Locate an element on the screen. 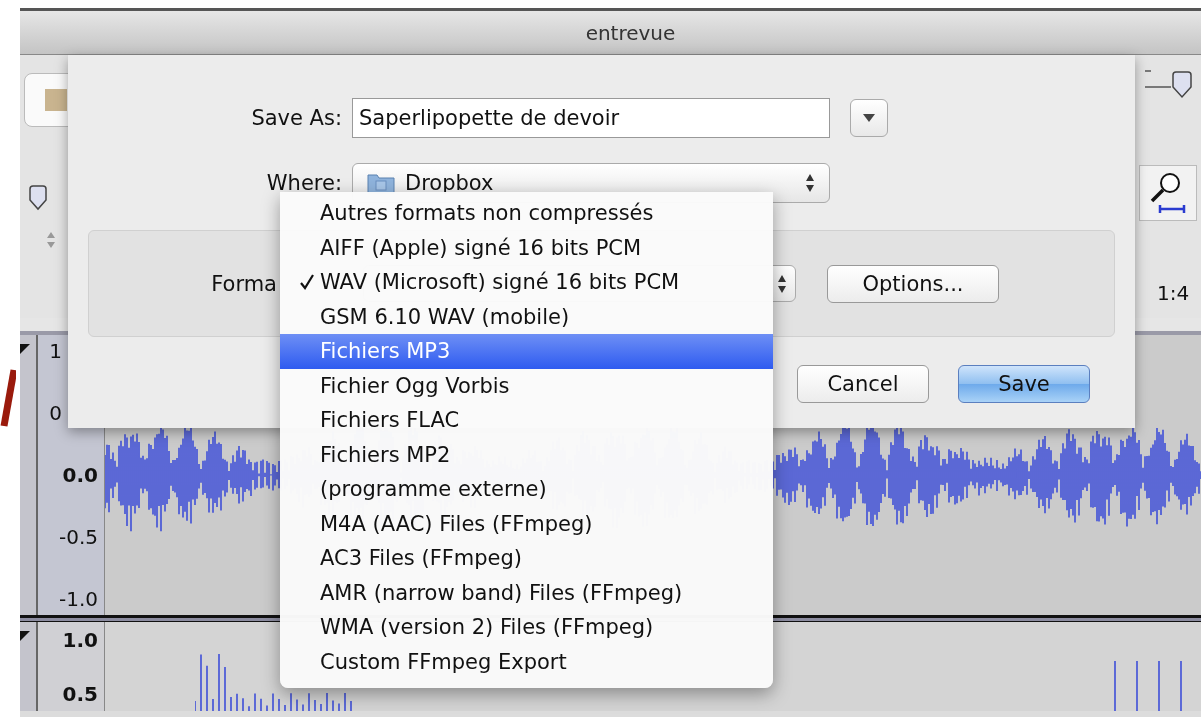  folder-icon is located at coordinates (381, 183).